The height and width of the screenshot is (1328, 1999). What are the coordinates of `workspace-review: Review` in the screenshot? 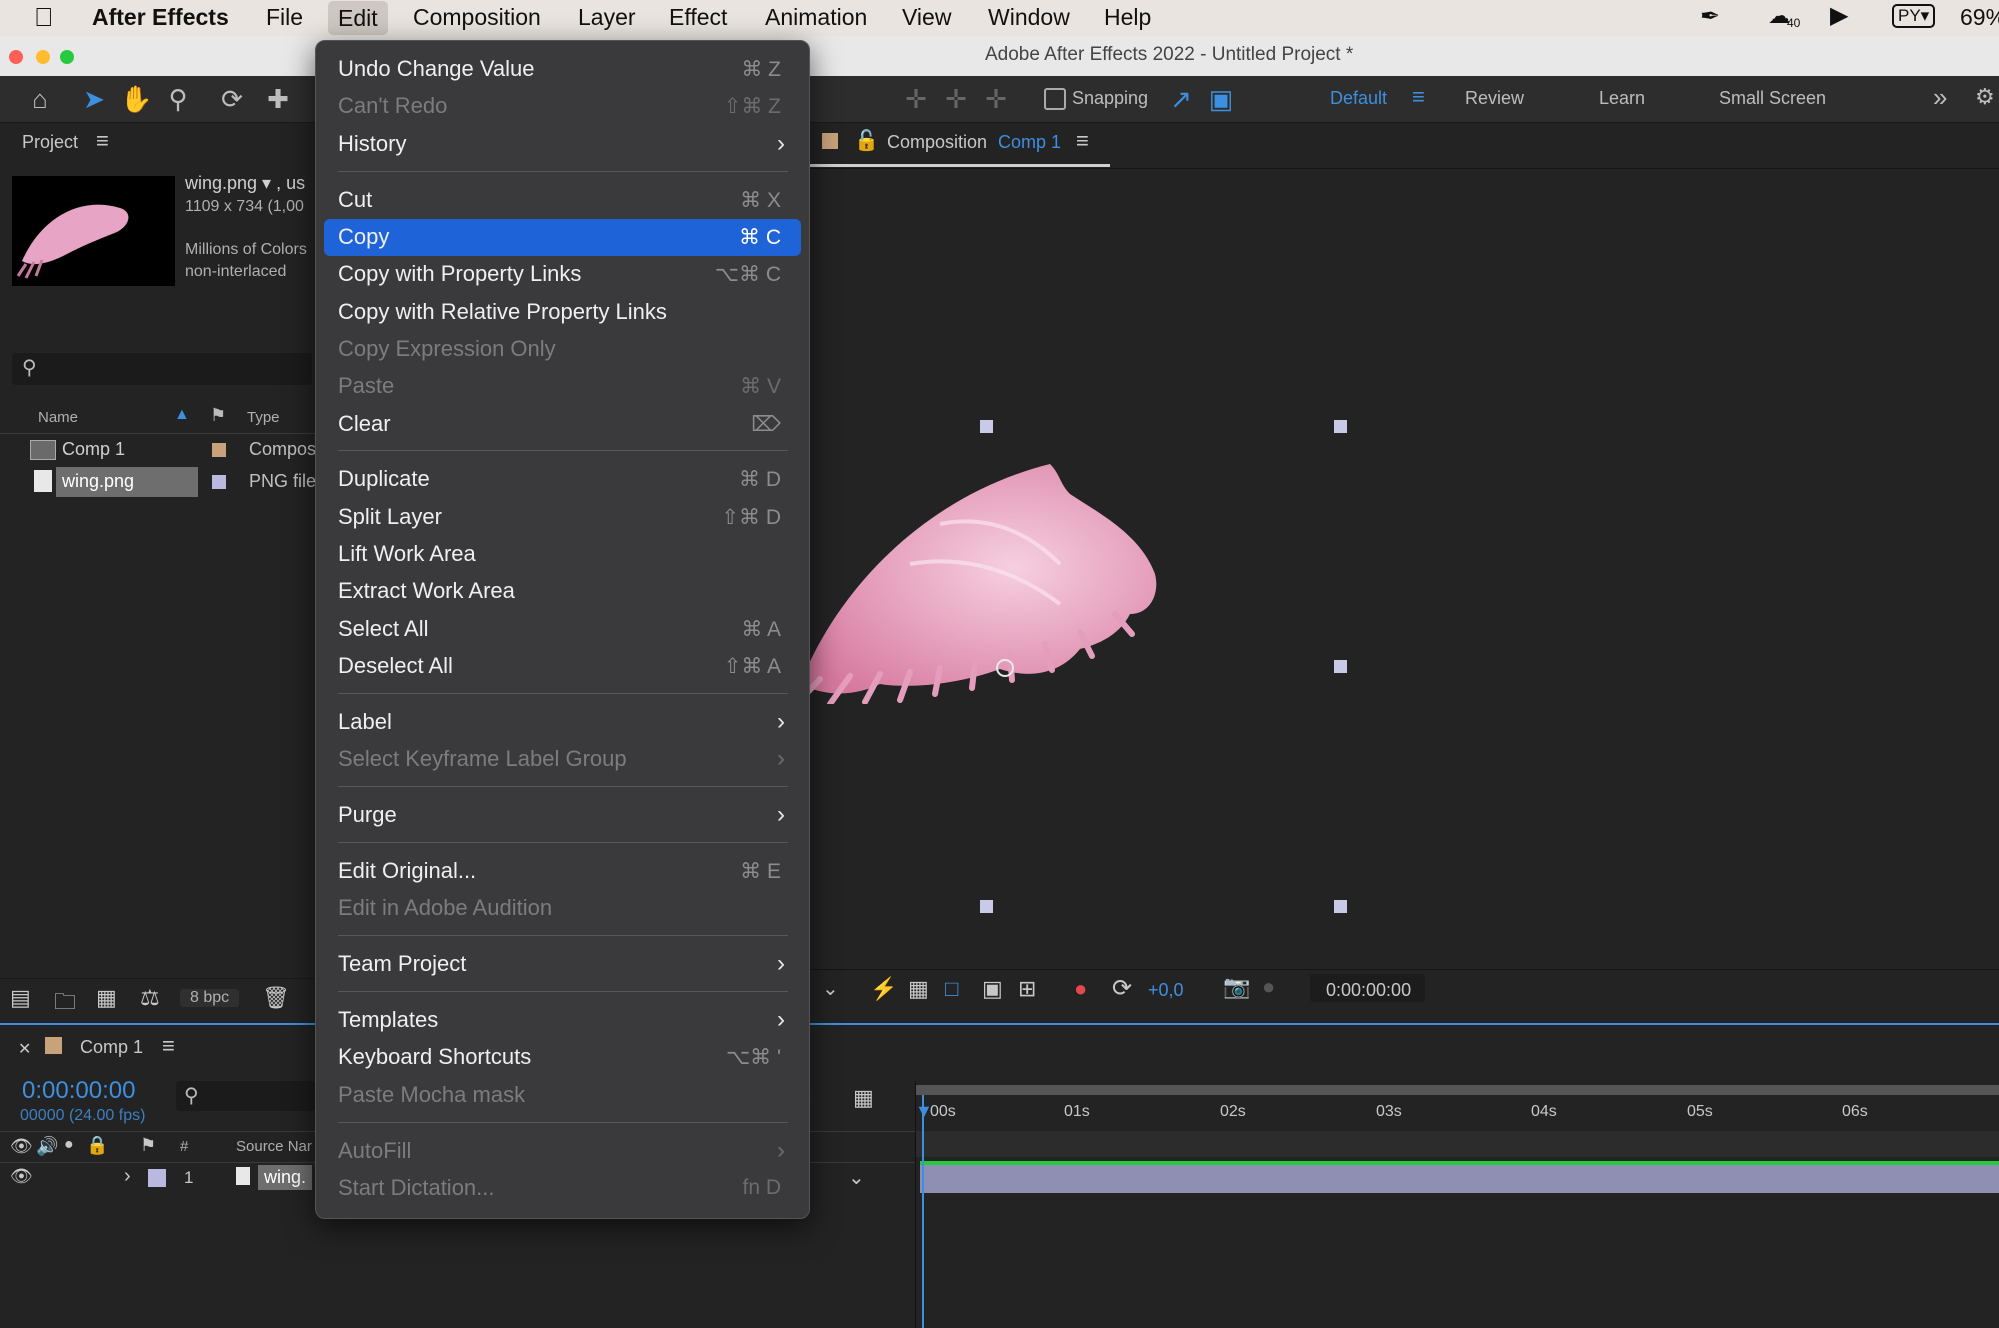 It's located at (1494, 98).